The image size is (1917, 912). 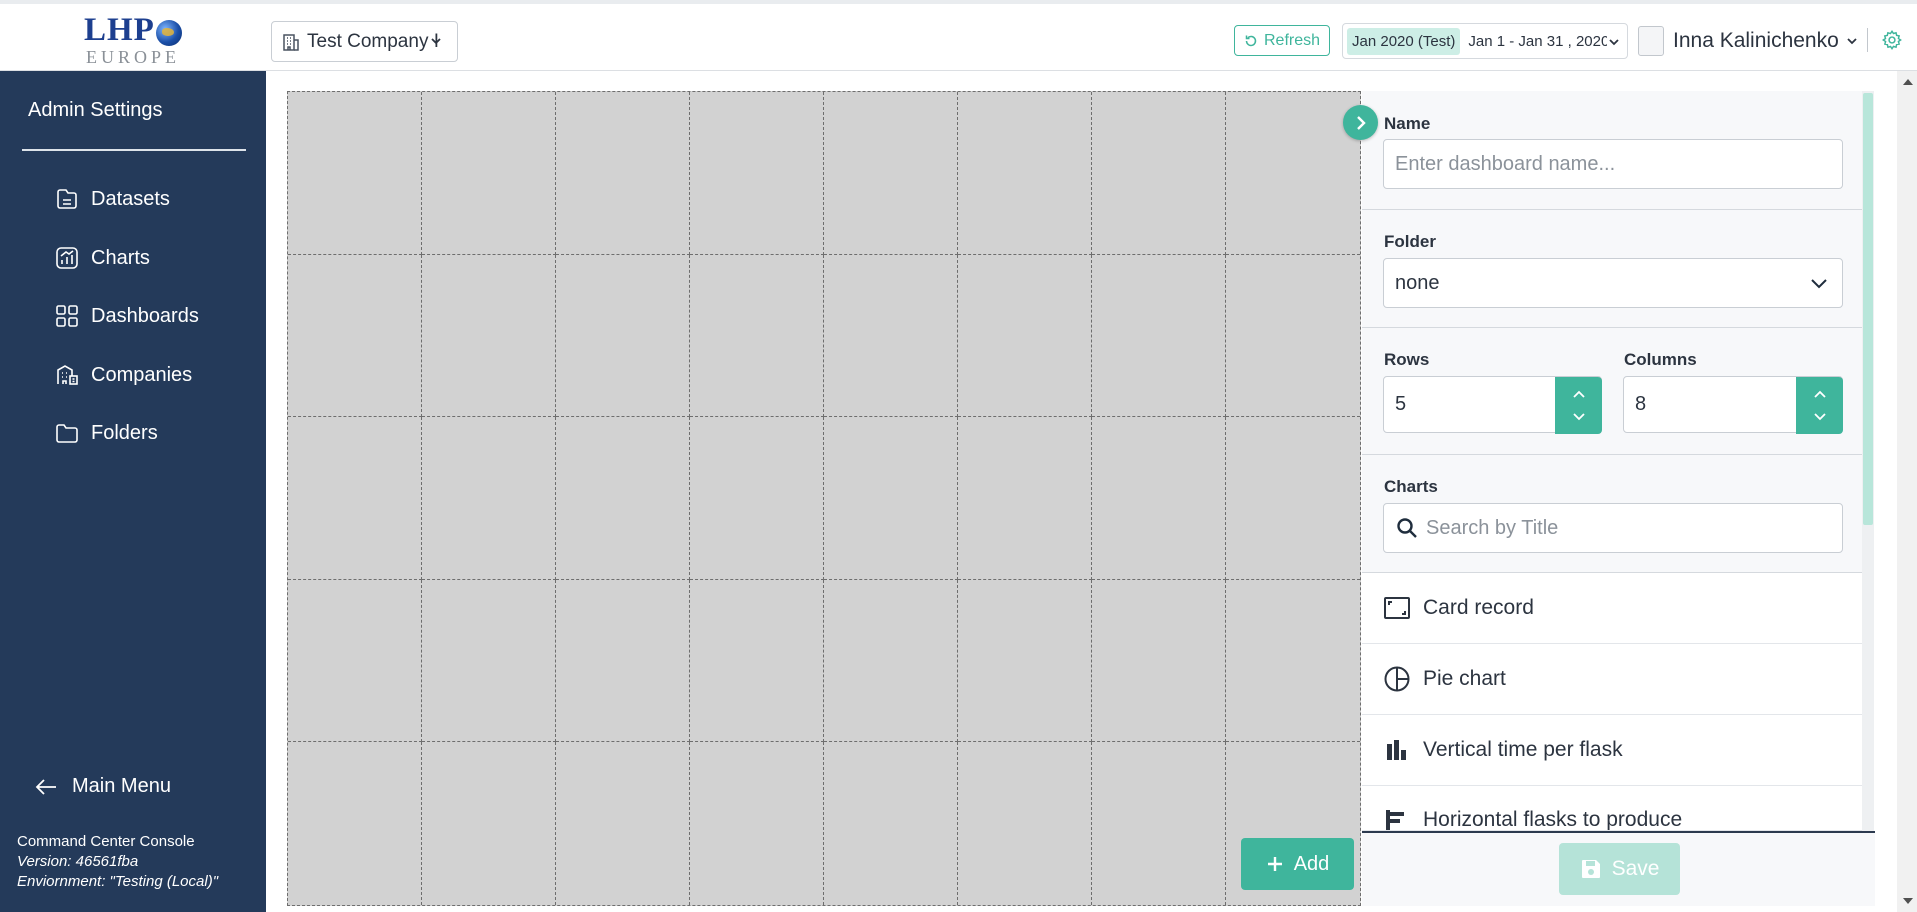 What do you see at coordinates (1274, 864) in the screenshot?
I see `plus-icon` at bounding box center [1274, 864].